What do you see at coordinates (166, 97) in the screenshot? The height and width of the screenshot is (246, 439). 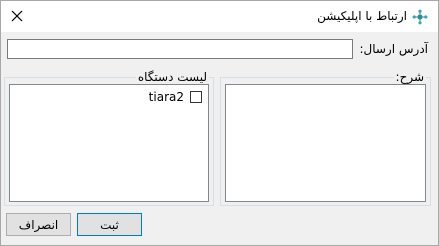 I see `device-item-label: tiara2` at bounding box center [166, 97].